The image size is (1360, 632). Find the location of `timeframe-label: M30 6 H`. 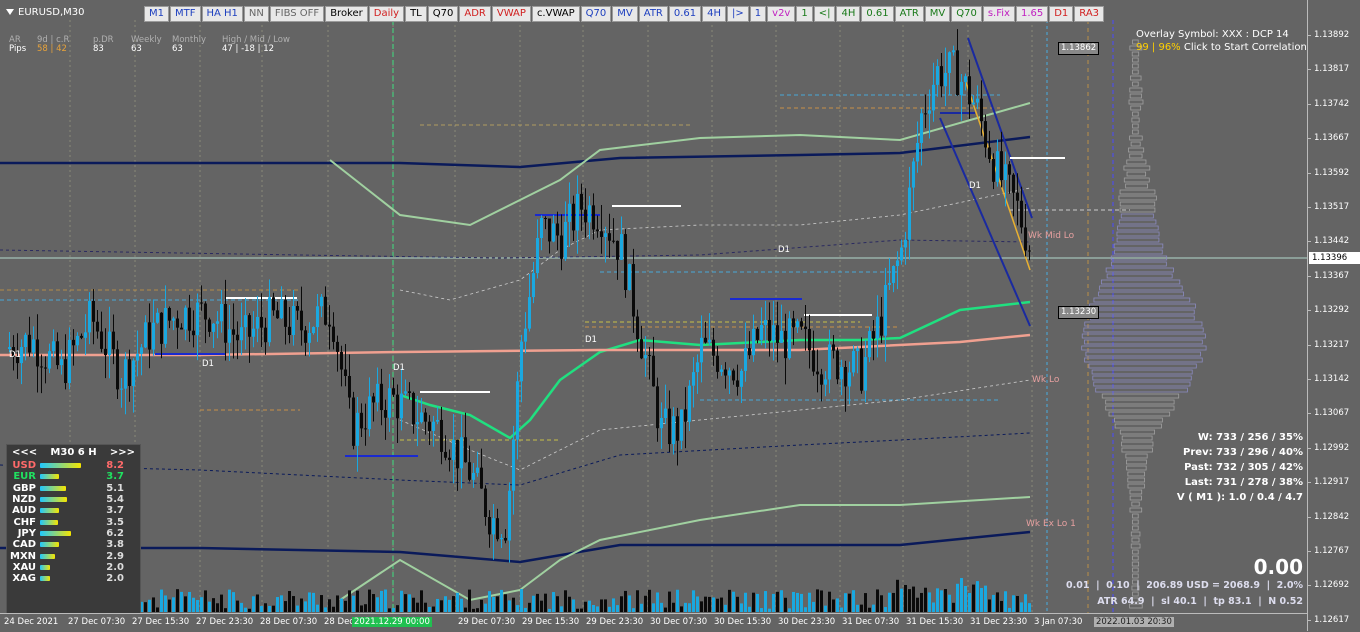

timeframe-label: M30 6 H is located at coordinates (73, 452).